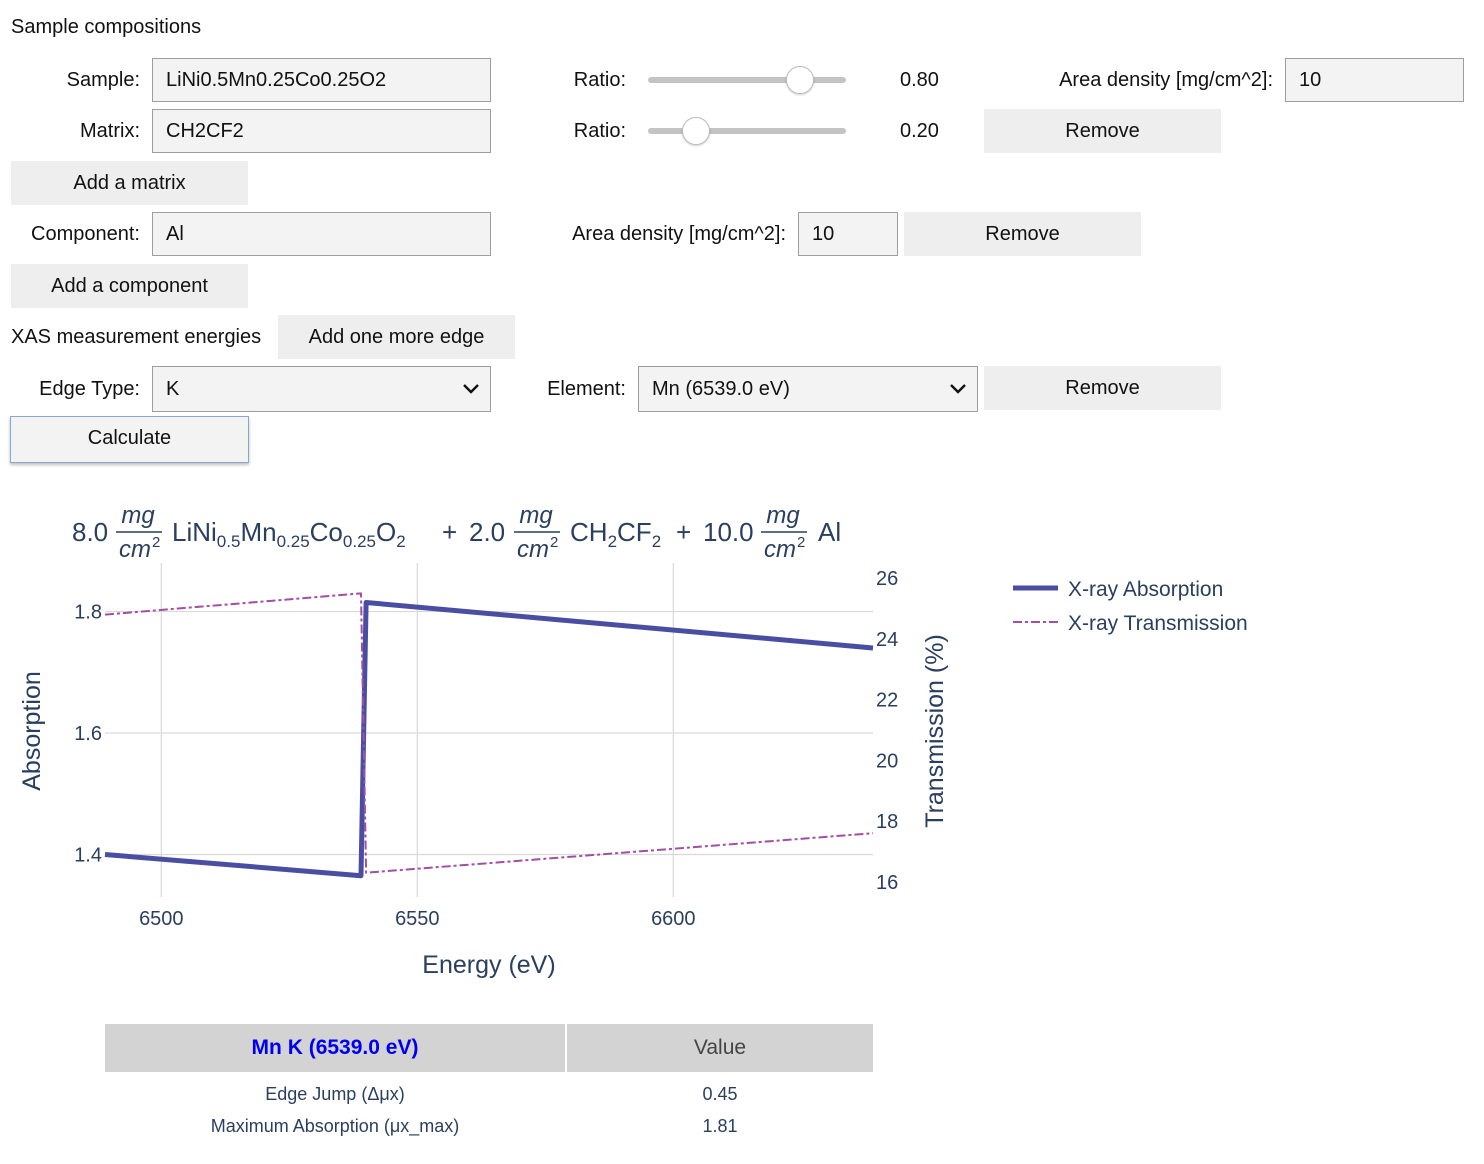  I want to click on legend-item: X-ray Absorption, so click(1145, 589).